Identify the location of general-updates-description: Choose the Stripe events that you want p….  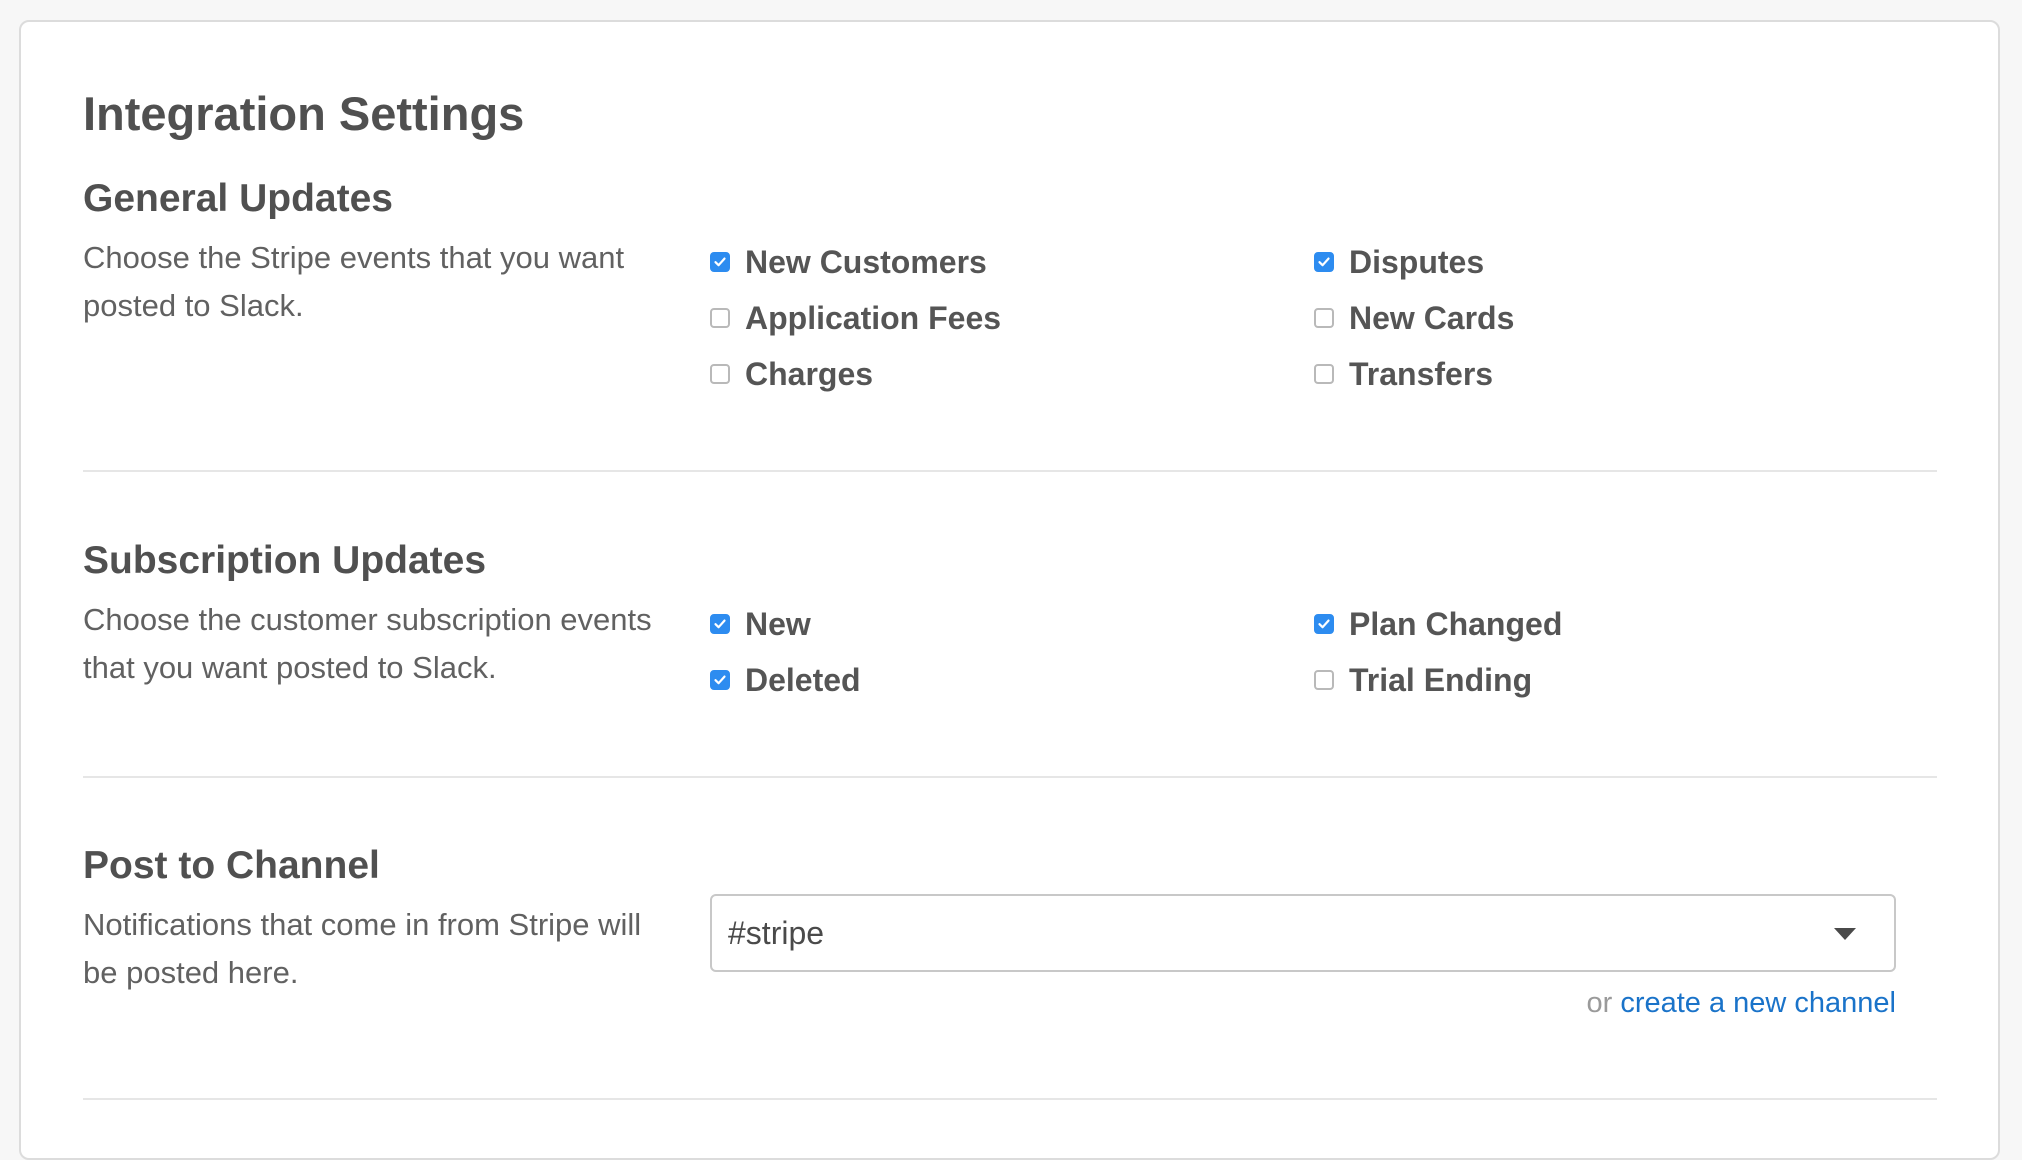
(354, 281).